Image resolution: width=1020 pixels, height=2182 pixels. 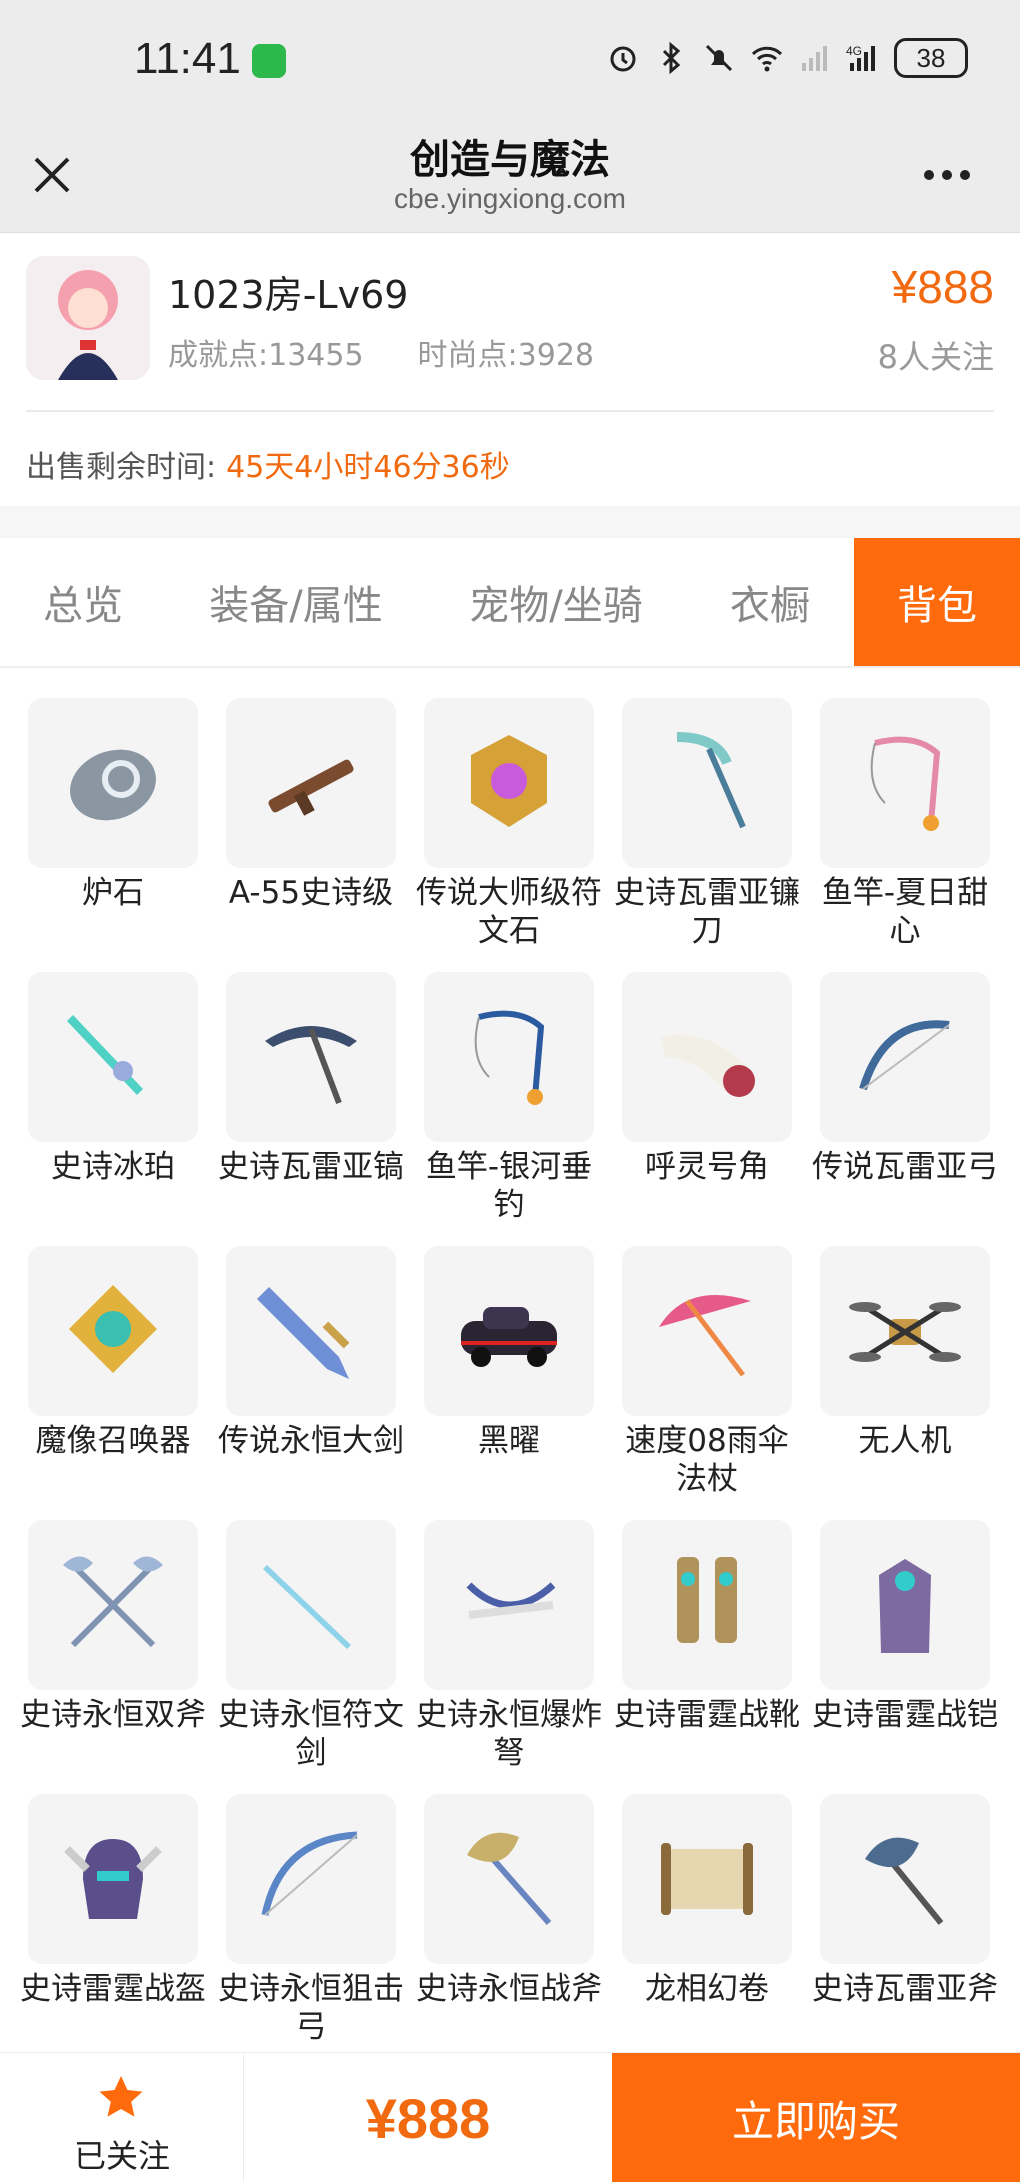 I want to click on backpack-item: 史诗瓦雷亚镰刀, so click(x=707, y=824).